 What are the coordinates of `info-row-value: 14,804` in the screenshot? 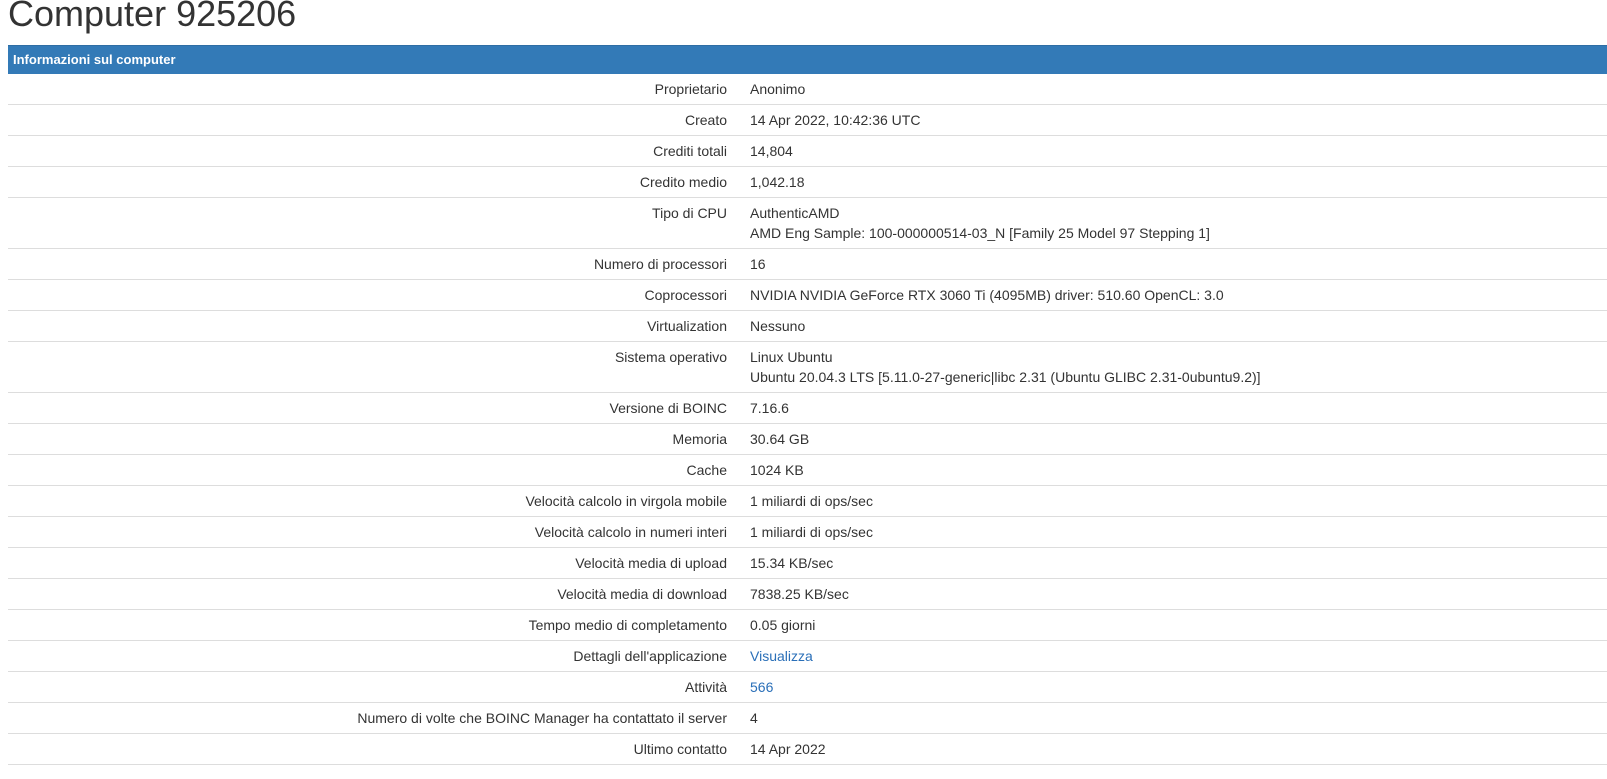 It's located at (1167, 151).